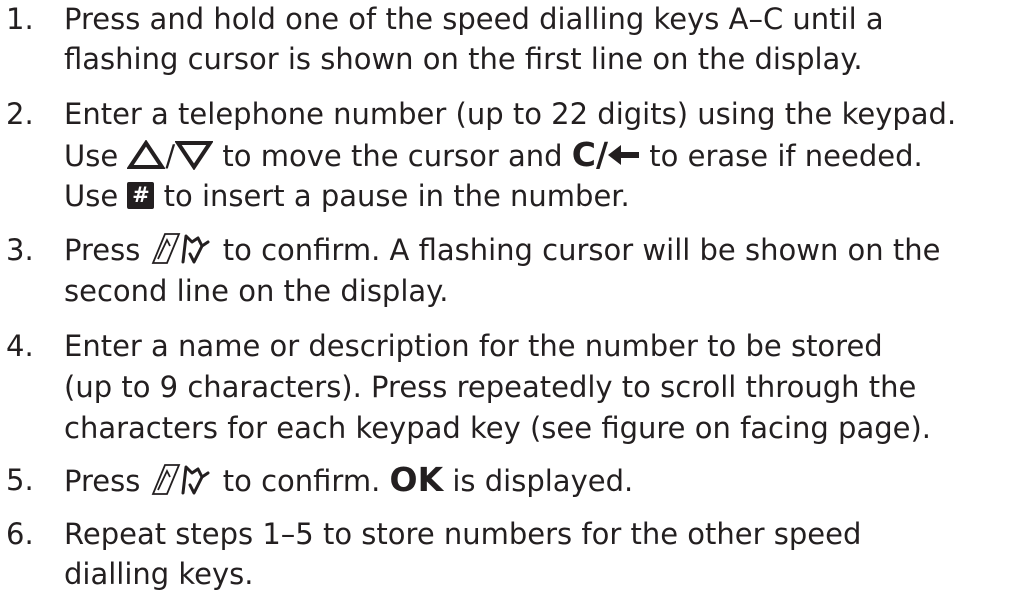 The image size is (1010, 603). What do you see at coordinates (786, 156) in the screenshot?
I see `step-text: to erase if needed.` at bounding box center [786, 156].